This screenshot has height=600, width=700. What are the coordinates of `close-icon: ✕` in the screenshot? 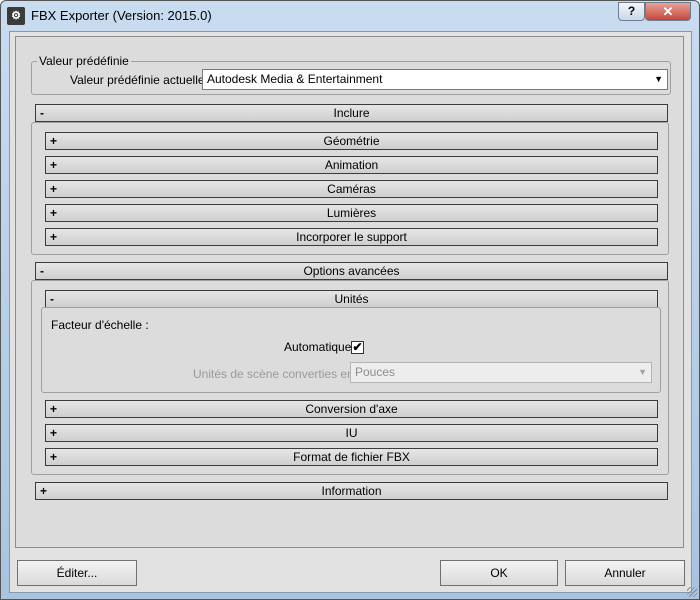 It's located at (668, 11).